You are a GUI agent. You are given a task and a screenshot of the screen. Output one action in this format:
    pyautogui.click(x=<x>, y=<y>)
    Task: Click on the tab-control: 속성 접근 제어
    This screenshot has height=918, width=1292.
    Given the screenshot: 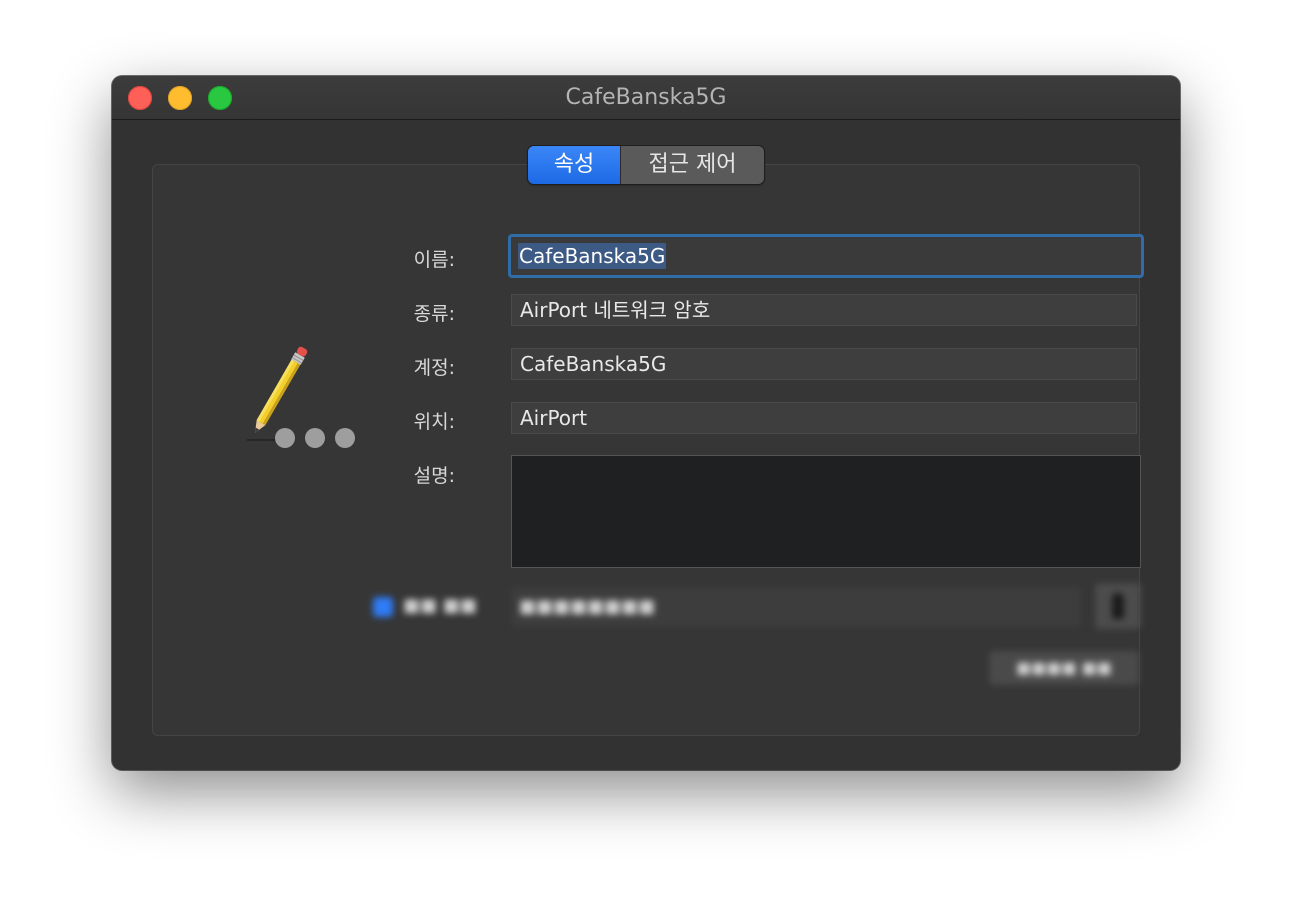 What is the action you would take?
    pyautogui.click(x=646, y=165)
    